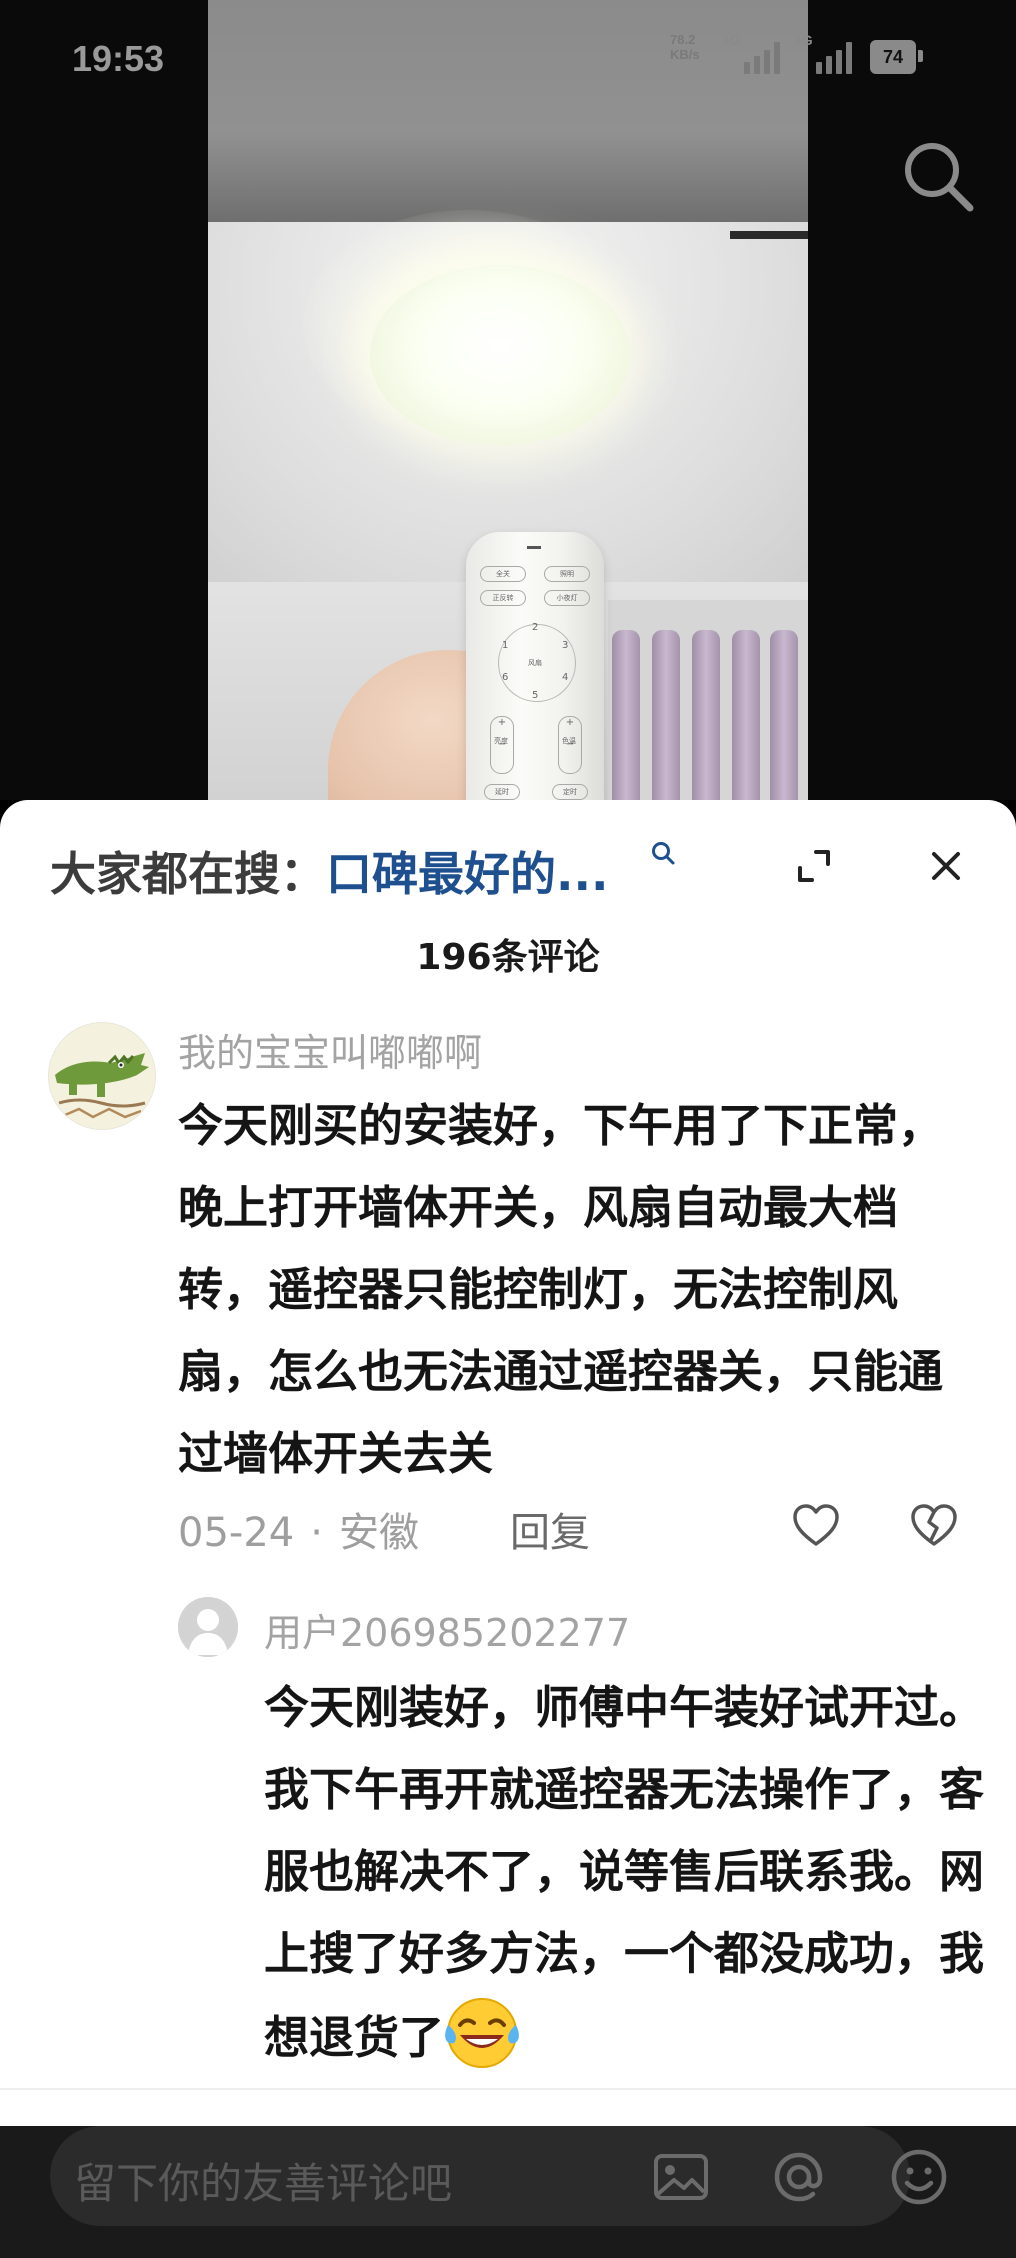 The height and width of the screenshot is (2258, 1016). I want to click on broken-heart-dislike-icon, so click(934, 1526).